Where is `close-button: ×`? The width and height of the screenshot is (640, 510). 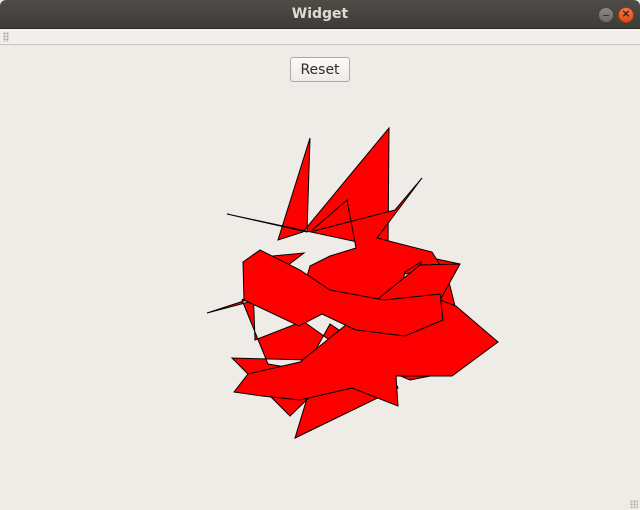 close-button: × is located at coordinates (626, 15).